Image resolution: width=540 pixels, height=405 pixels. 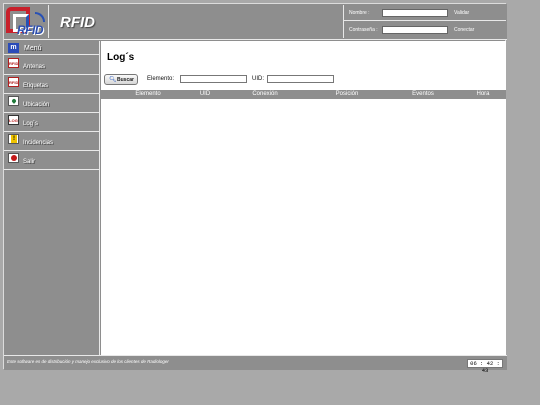 What do you see at coordinates (52, 122) in the screenshot?
I see `sidebar-item-logs: LOG Log´s` at bounding box center [52, 122].